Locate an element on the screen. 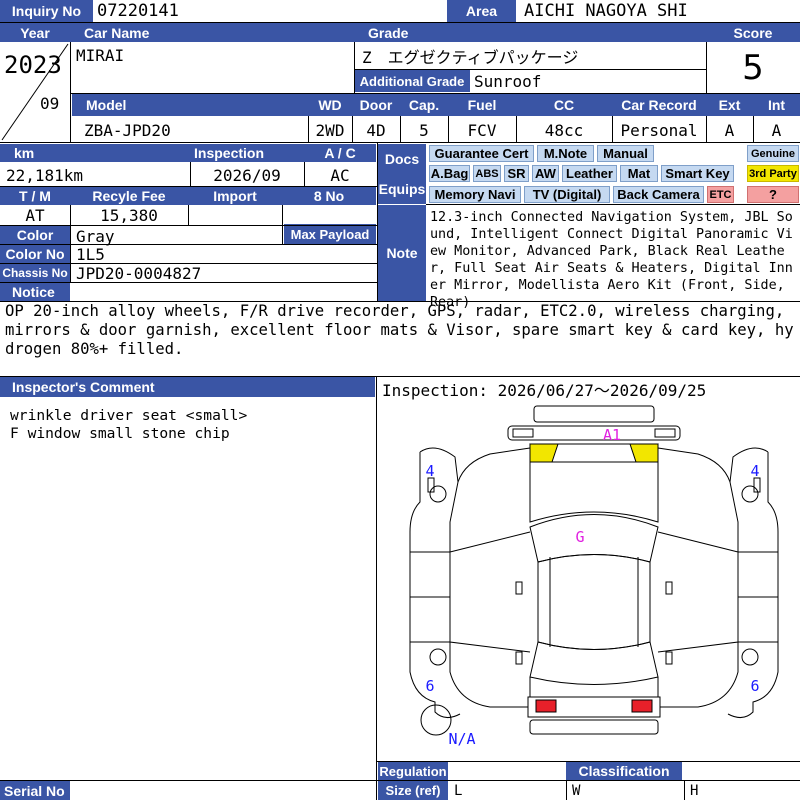 This screenshot has height=800, width=800. year-divider is located at coordinates (35, 92).